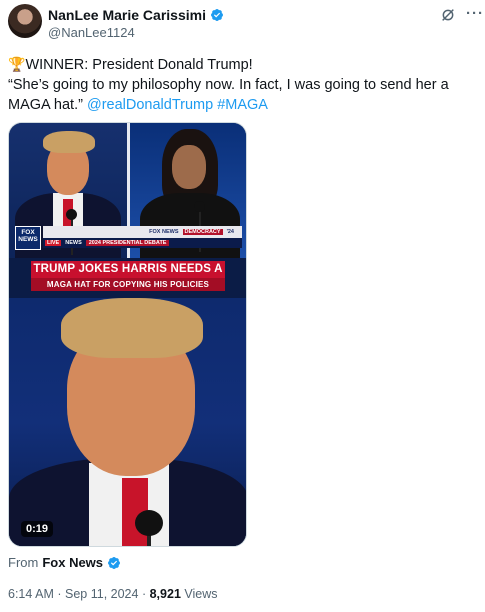 This screenshot has width=485, height=612. Describe the element at coordinates (201, 594) in the screenshot. I see `views-label: Views` at that location.